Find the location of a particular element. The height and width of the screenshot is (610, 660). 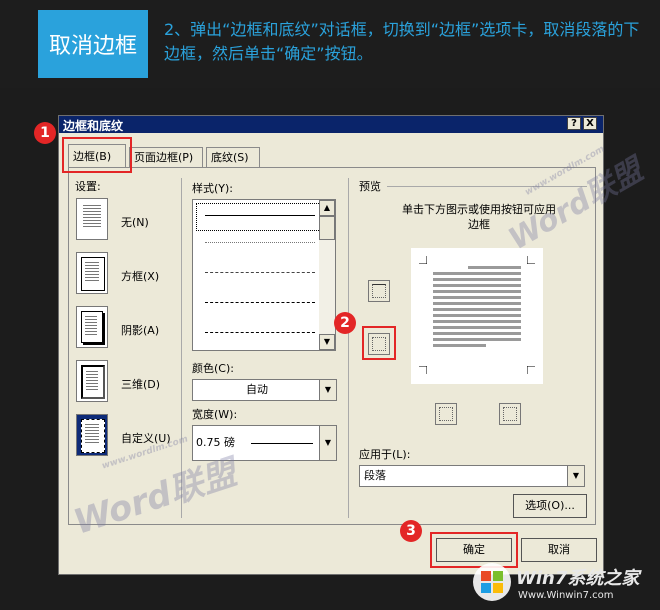

windows-logo-icon is located at coordinates (492, 582).